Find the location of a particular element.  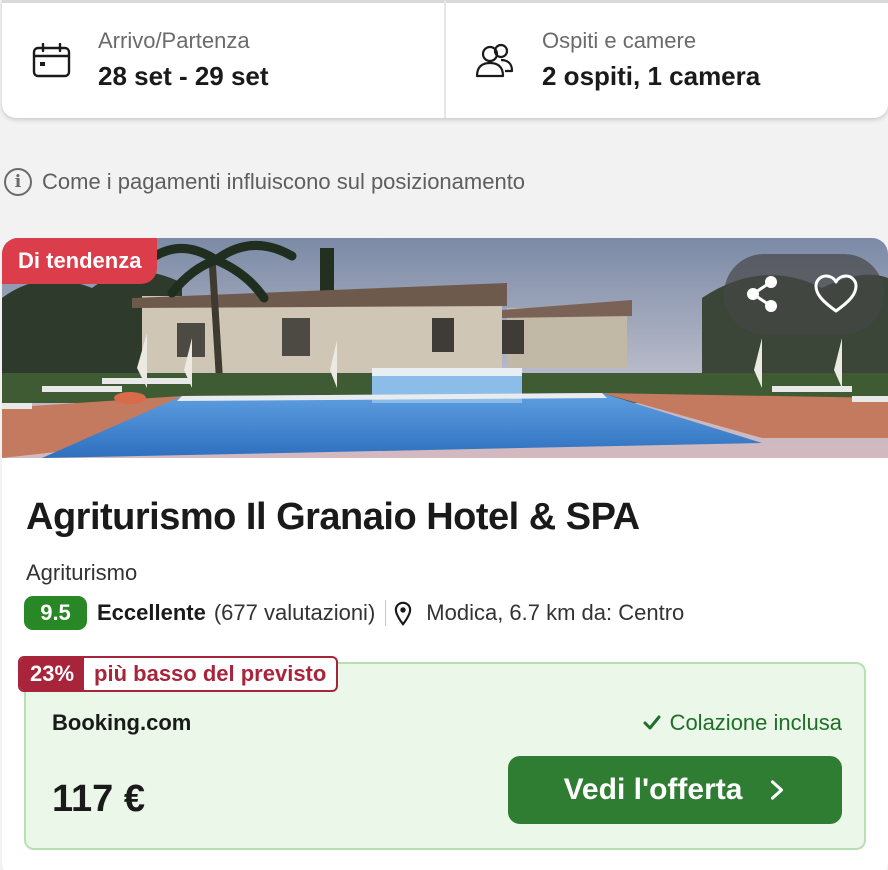

dates-selector: Arrivo/Partenza 28 set - 29 set is located at coordinates (223, 59).